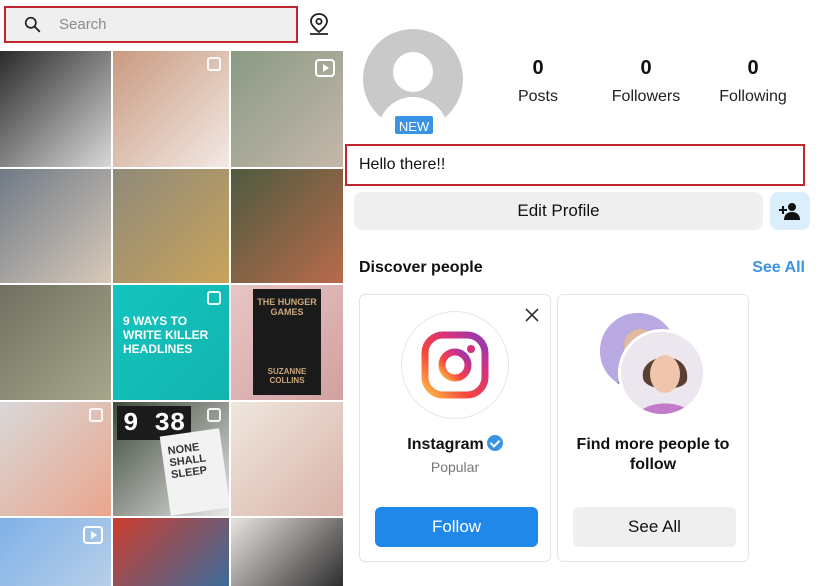 This screenshot has height=586, width=820. Describe the element at coordinates (456, 527) in the screenshot. I see `follow-button: Follow` at that location.